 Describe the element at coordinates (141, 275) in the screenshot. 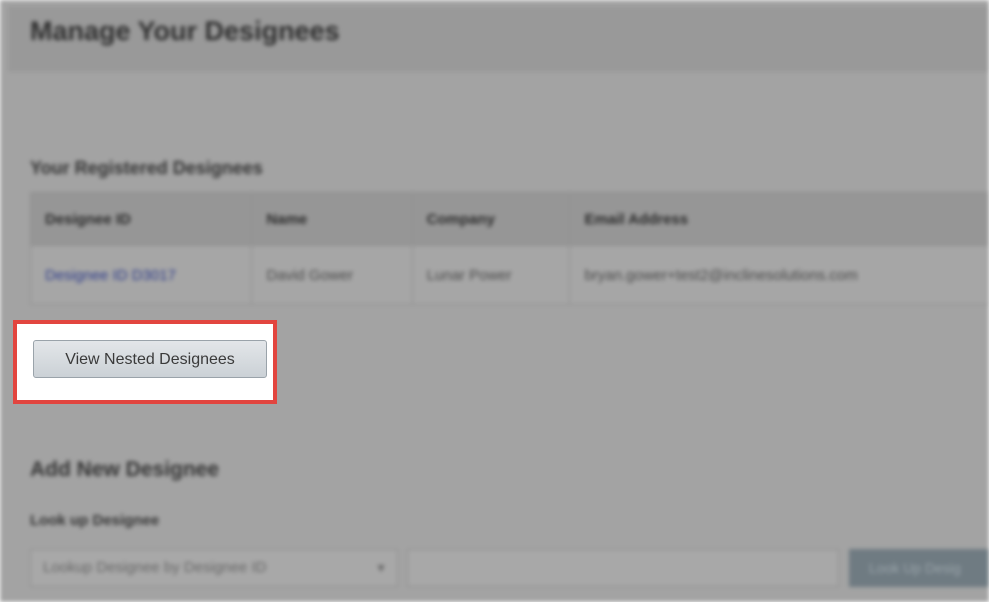

I see `designee-id-link: Designee ID D3017` at that location.